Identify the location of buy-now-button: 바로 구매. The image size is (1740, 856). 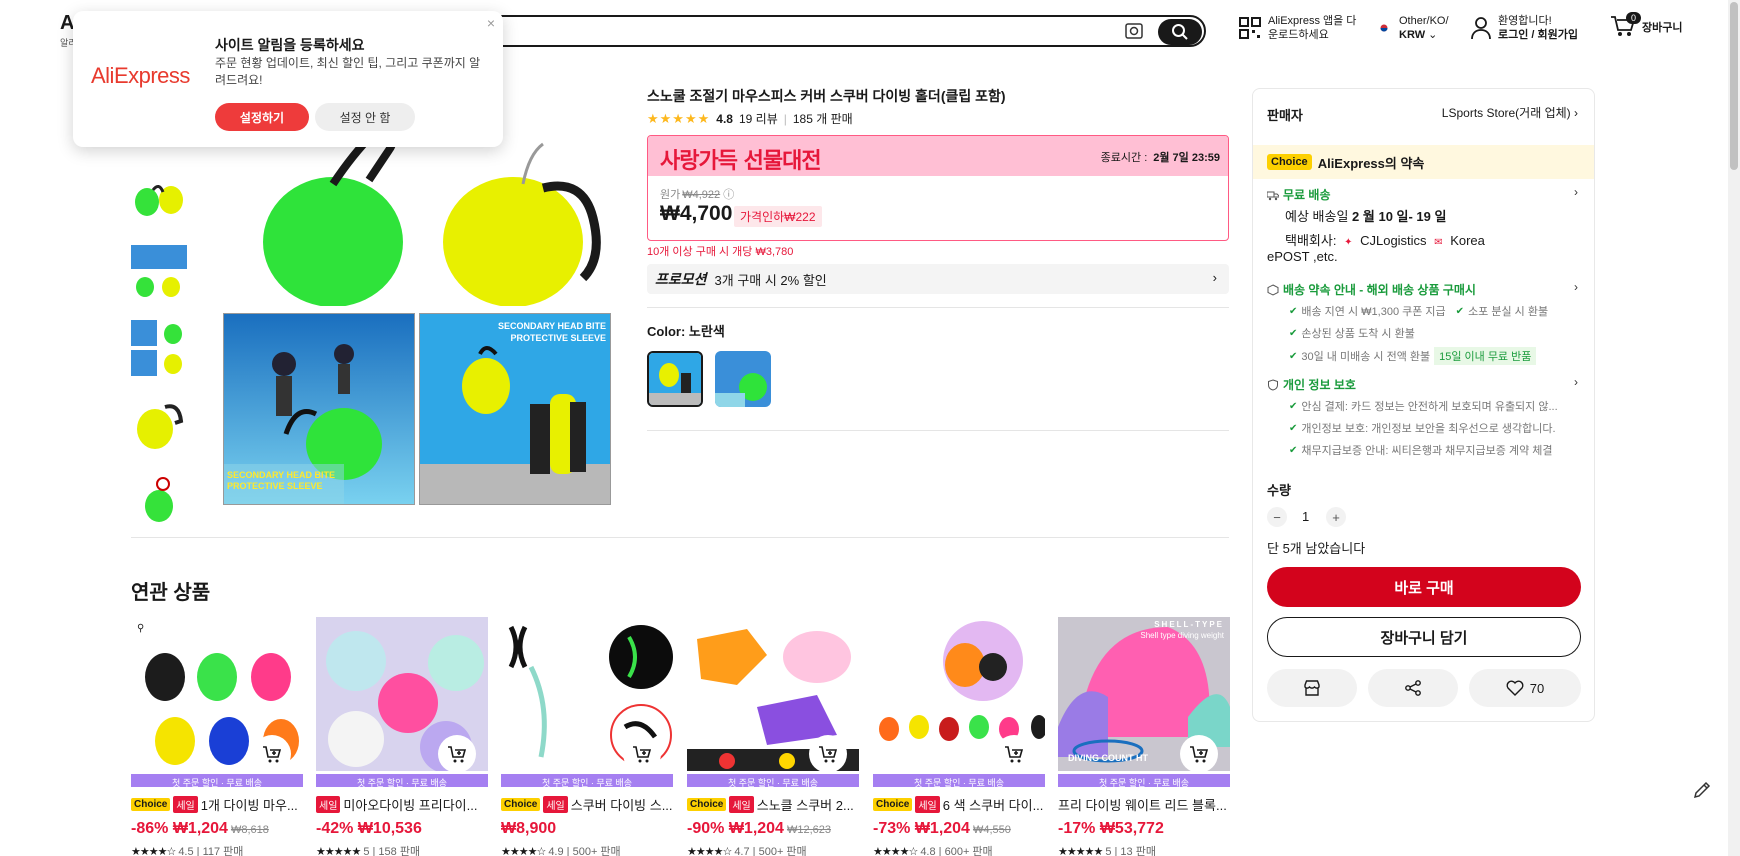
(1424, 587).